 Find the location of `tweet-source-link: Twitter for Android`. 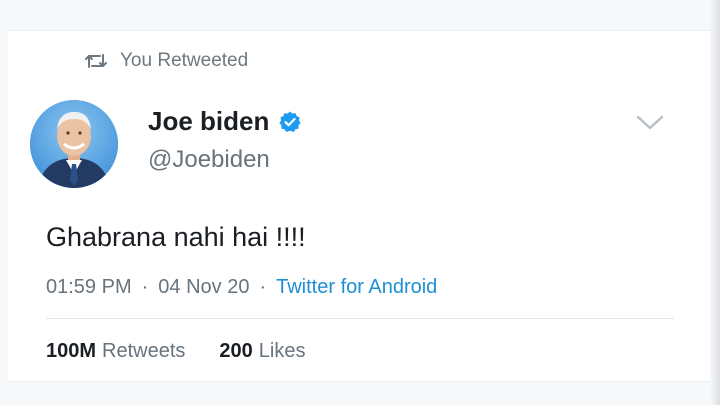

tweet-source-link: Twitter for Android is located at coordinates (356, 287).